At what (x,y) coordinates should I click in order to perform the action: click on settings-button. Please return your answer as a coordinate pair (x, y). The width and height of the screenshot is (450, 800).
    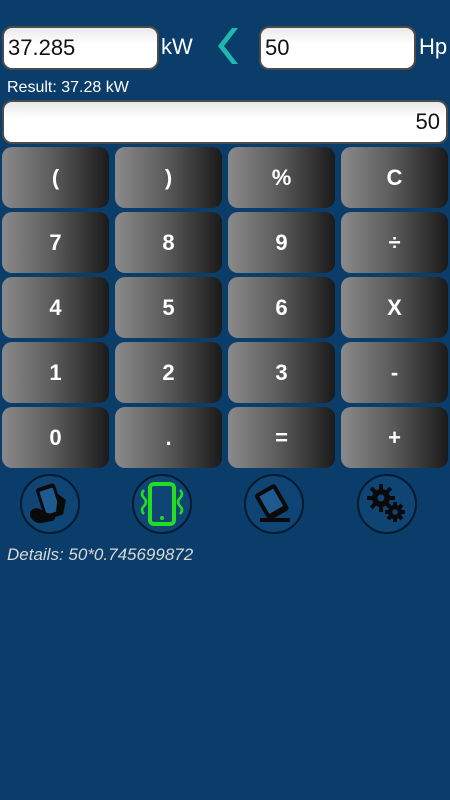
    Looking at the image, I should click on (387, 504).